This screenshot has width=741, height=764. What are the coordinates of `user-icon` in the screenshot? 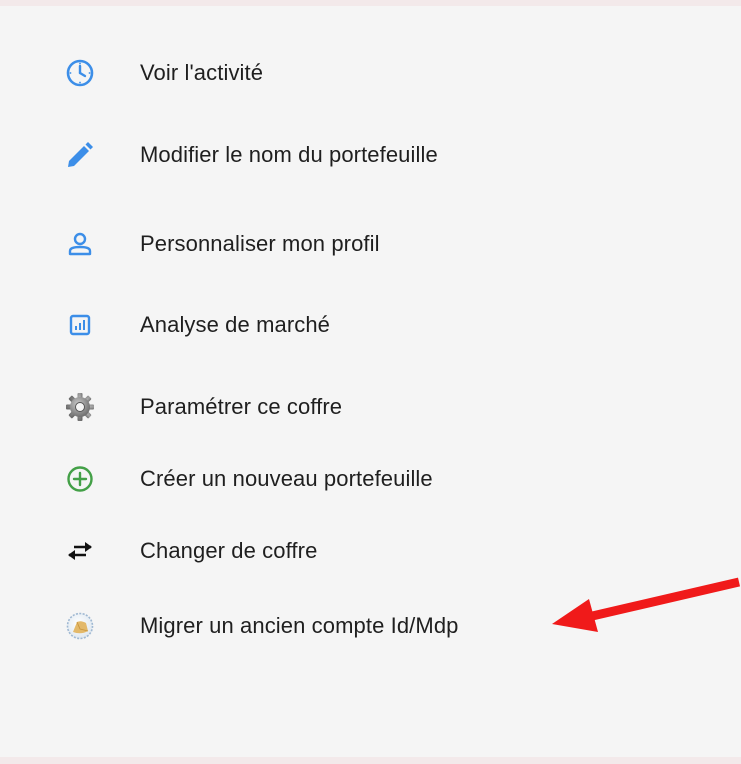 It's located at (80, 244).